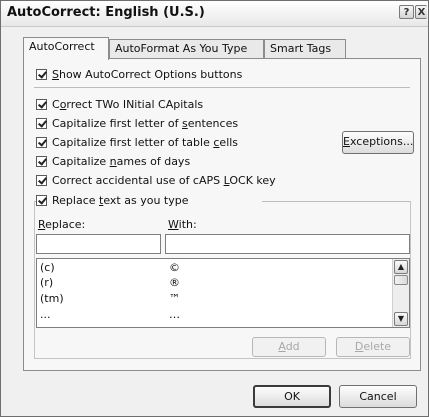 The height and width of the screenshot is (417, 429). What do you see at coordinates (401, 280) in the screenshot?
I see `scroll-thumb` at bounding box center [401, 280].